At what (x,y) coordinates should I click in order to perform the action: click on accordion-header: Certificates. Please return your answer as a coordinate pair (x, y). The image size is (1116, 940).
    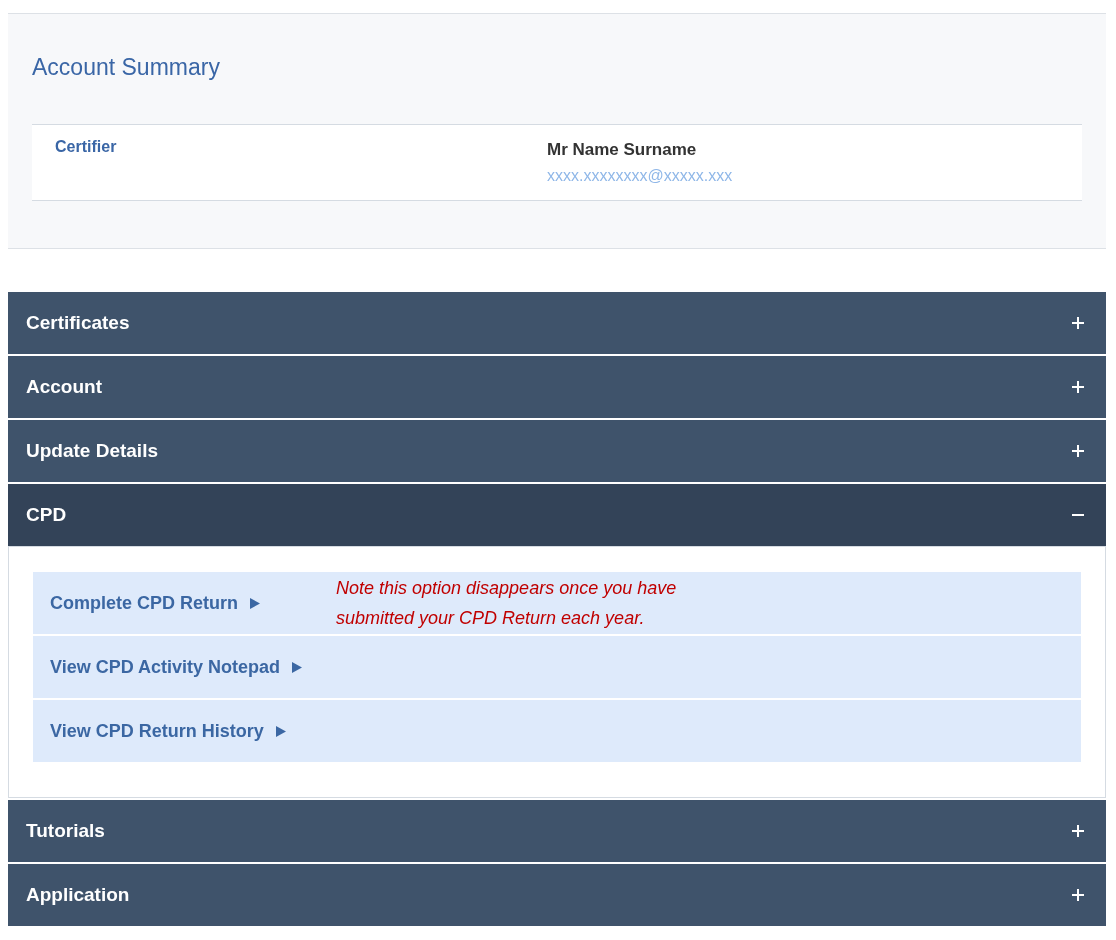
    Looking at the image, I should click on (557, 323).